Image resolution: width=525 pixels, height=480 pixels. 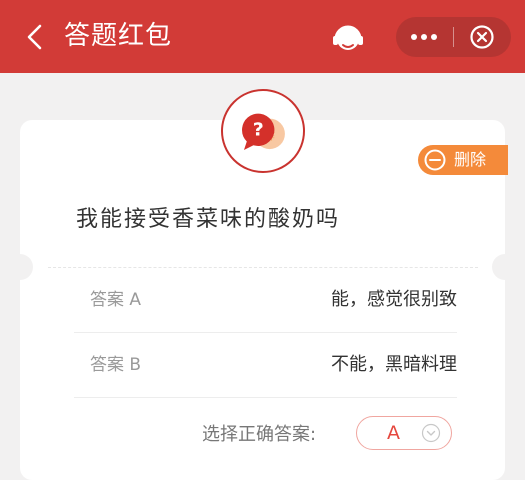 What do you see at coordinates (208, 219) in the screenshot?
I see `question-text: 我能接受香菜味的酸奶吗` at bounding box center [208, 219].